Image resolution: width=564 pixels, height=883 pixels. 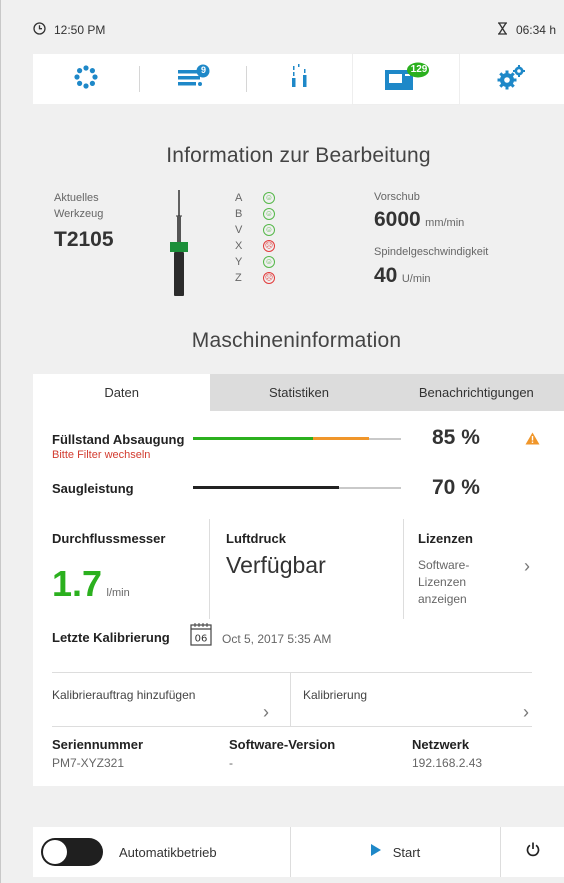 I want to click on spindle-value: 40, so click(x=386, y=275).